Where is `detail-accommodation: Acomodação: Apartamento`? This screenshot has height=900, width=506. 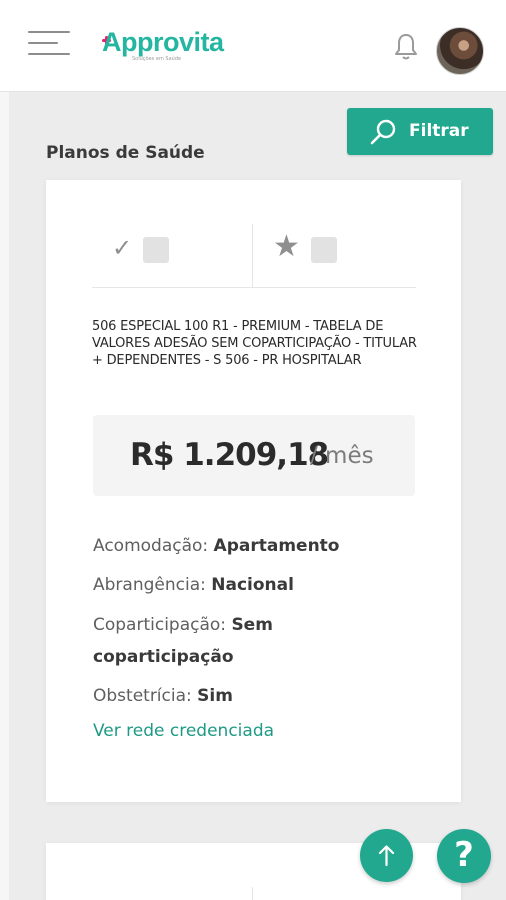 detail-accommodation: Acomodação: Apartamento is located at coordinates (216, 546).